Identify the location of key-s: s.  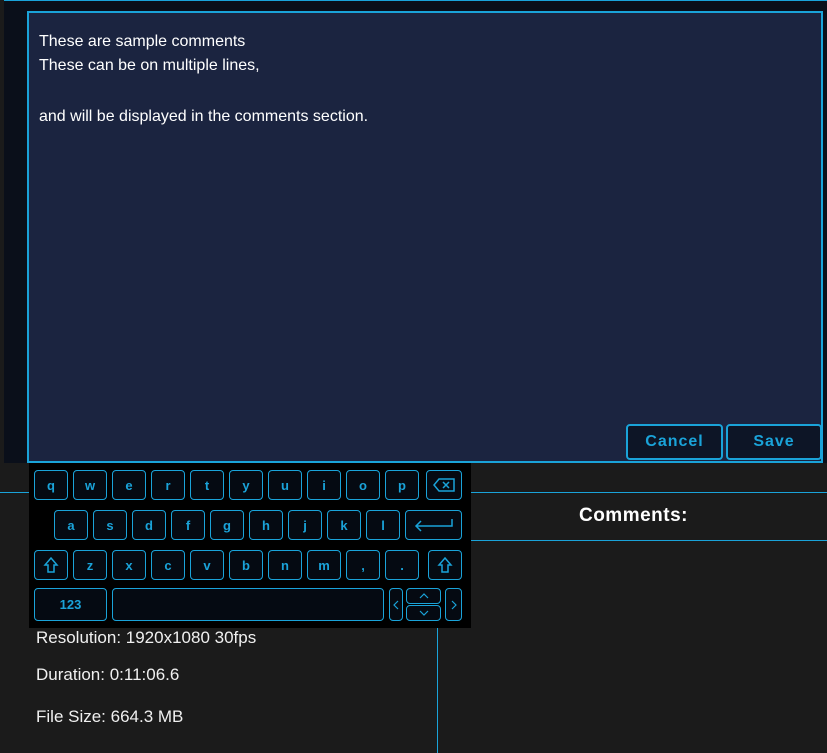
(110, 525).